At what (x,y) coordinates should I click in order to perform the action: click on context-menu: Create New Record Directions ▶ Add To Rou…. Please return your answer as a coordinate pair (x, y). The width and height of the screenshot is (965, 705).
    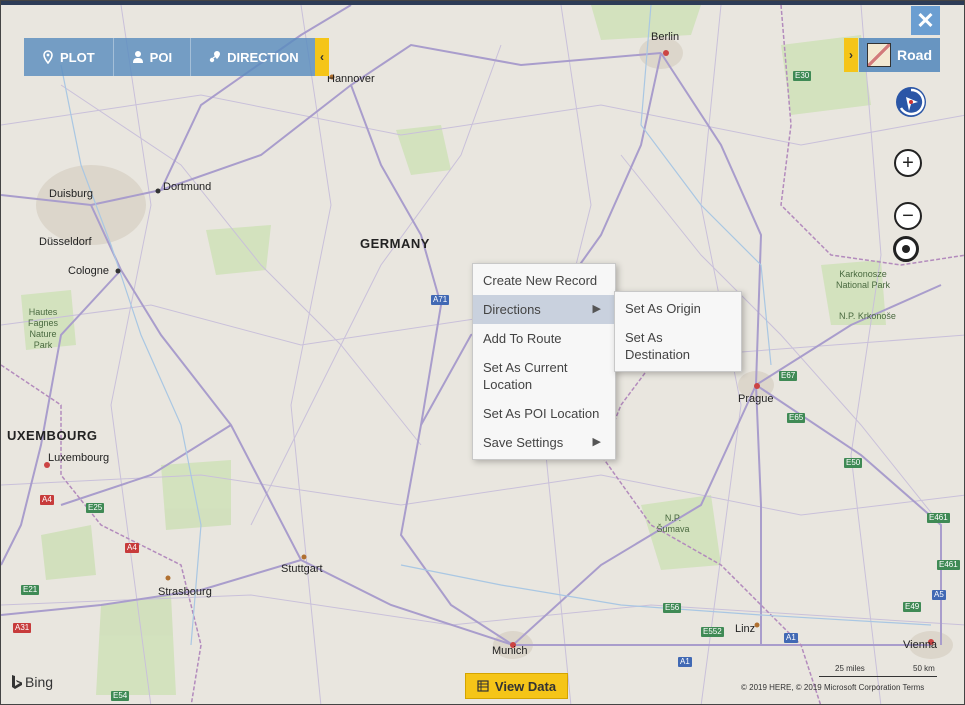
    Looking at the image, I should click on (544, 361).